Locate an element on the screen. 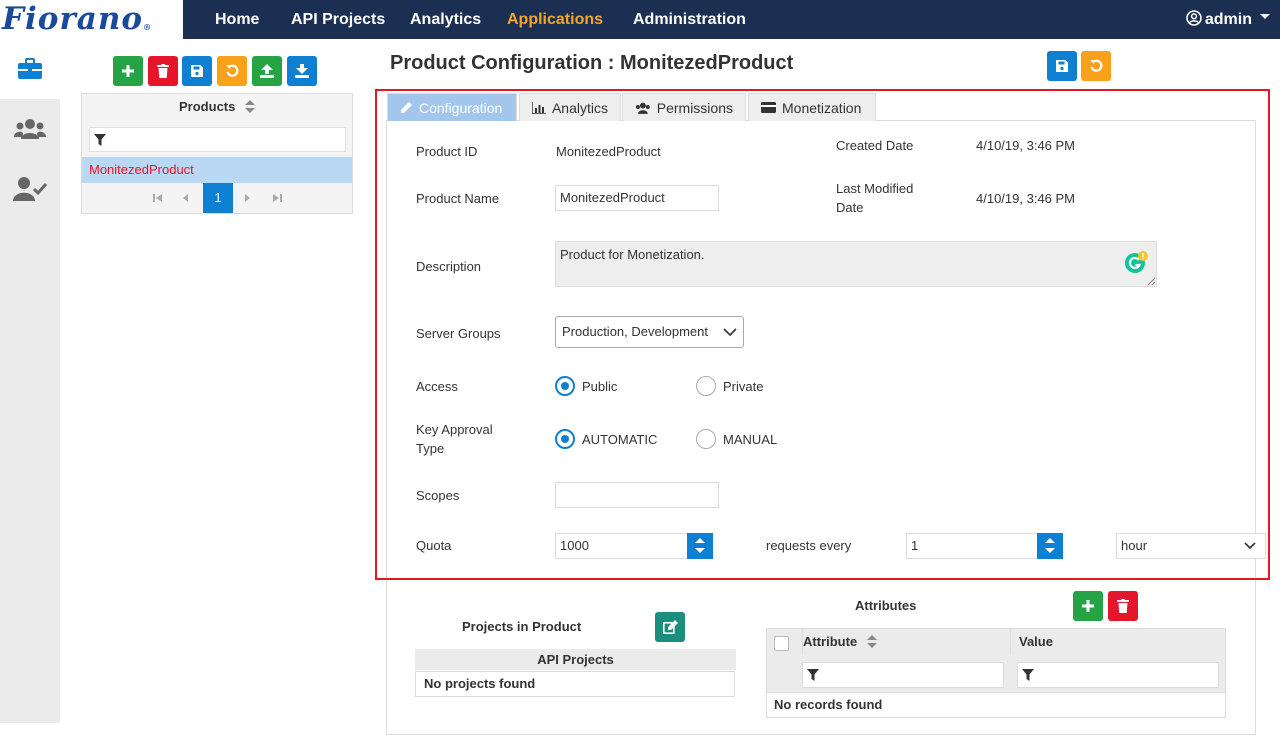 Image resolution: width=1280 pixels, height=735 pixels. add-attribute-button is located at coordinates (1088, 606).